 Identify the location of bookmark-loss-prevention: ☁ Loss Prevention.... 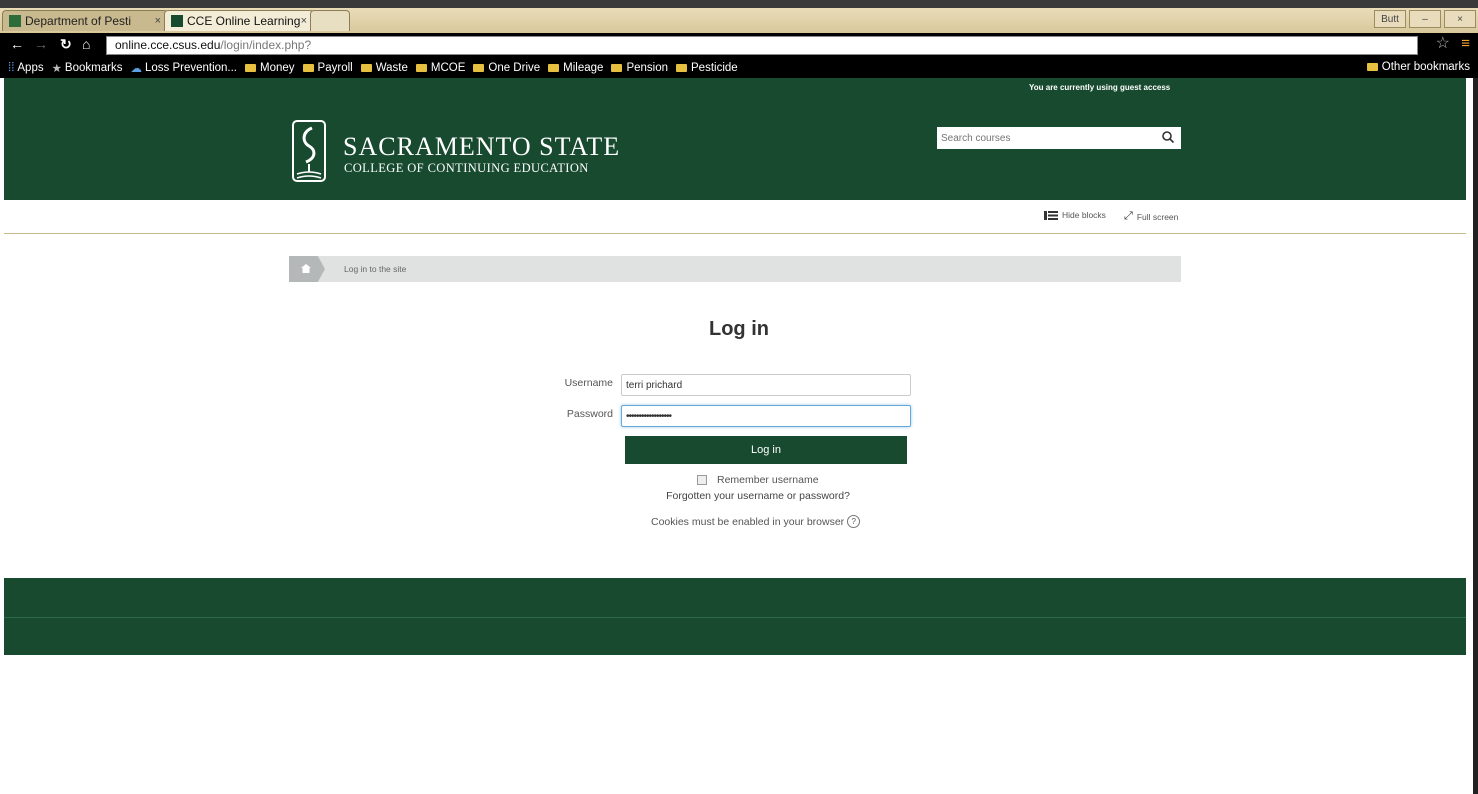
(183, 68).